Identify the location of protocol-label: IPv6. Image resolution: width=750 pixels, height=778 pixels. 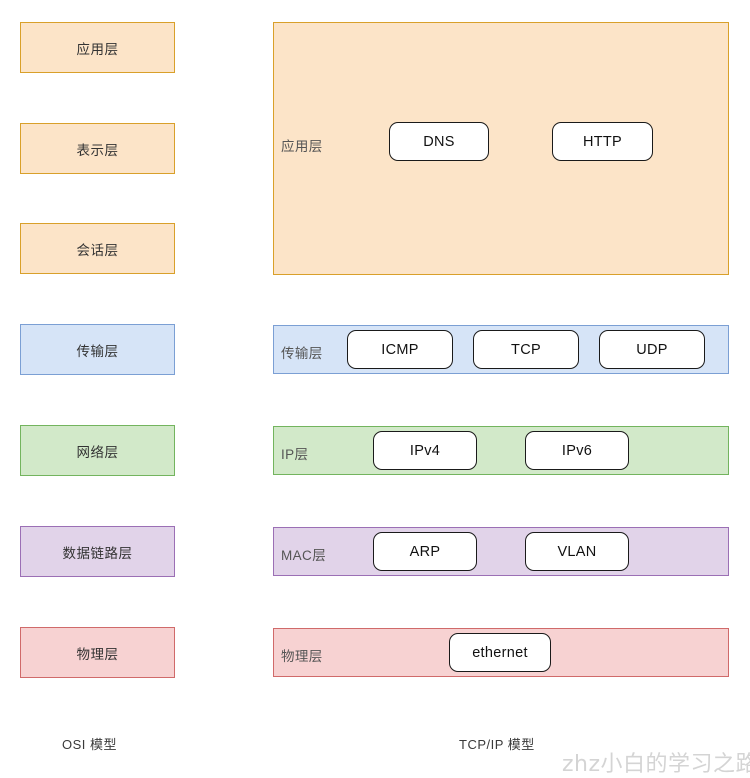
(577, 450).